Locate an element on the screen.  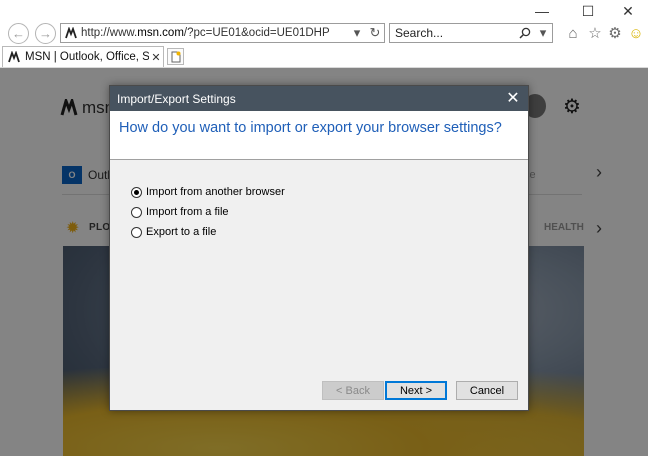
search-options-icon: ▾ is located at coordinates (543, 33).